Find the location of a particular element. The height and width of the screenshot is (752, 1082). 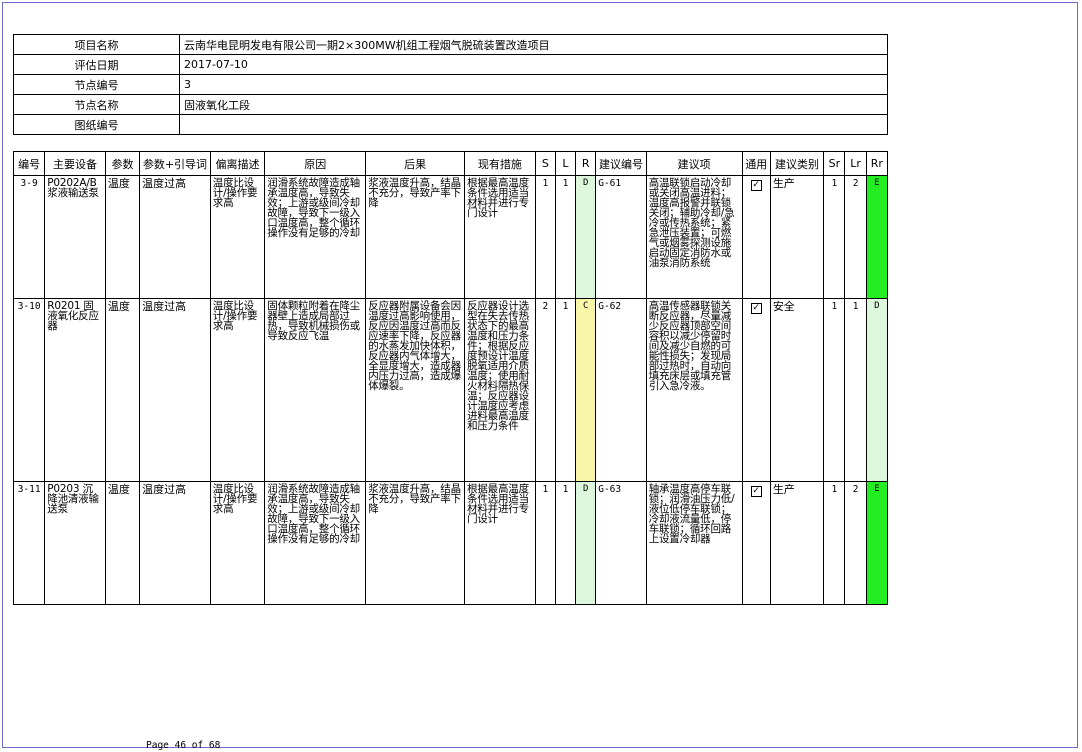

page-number: Page 46 of 68 is located at coordinates (183, 745).